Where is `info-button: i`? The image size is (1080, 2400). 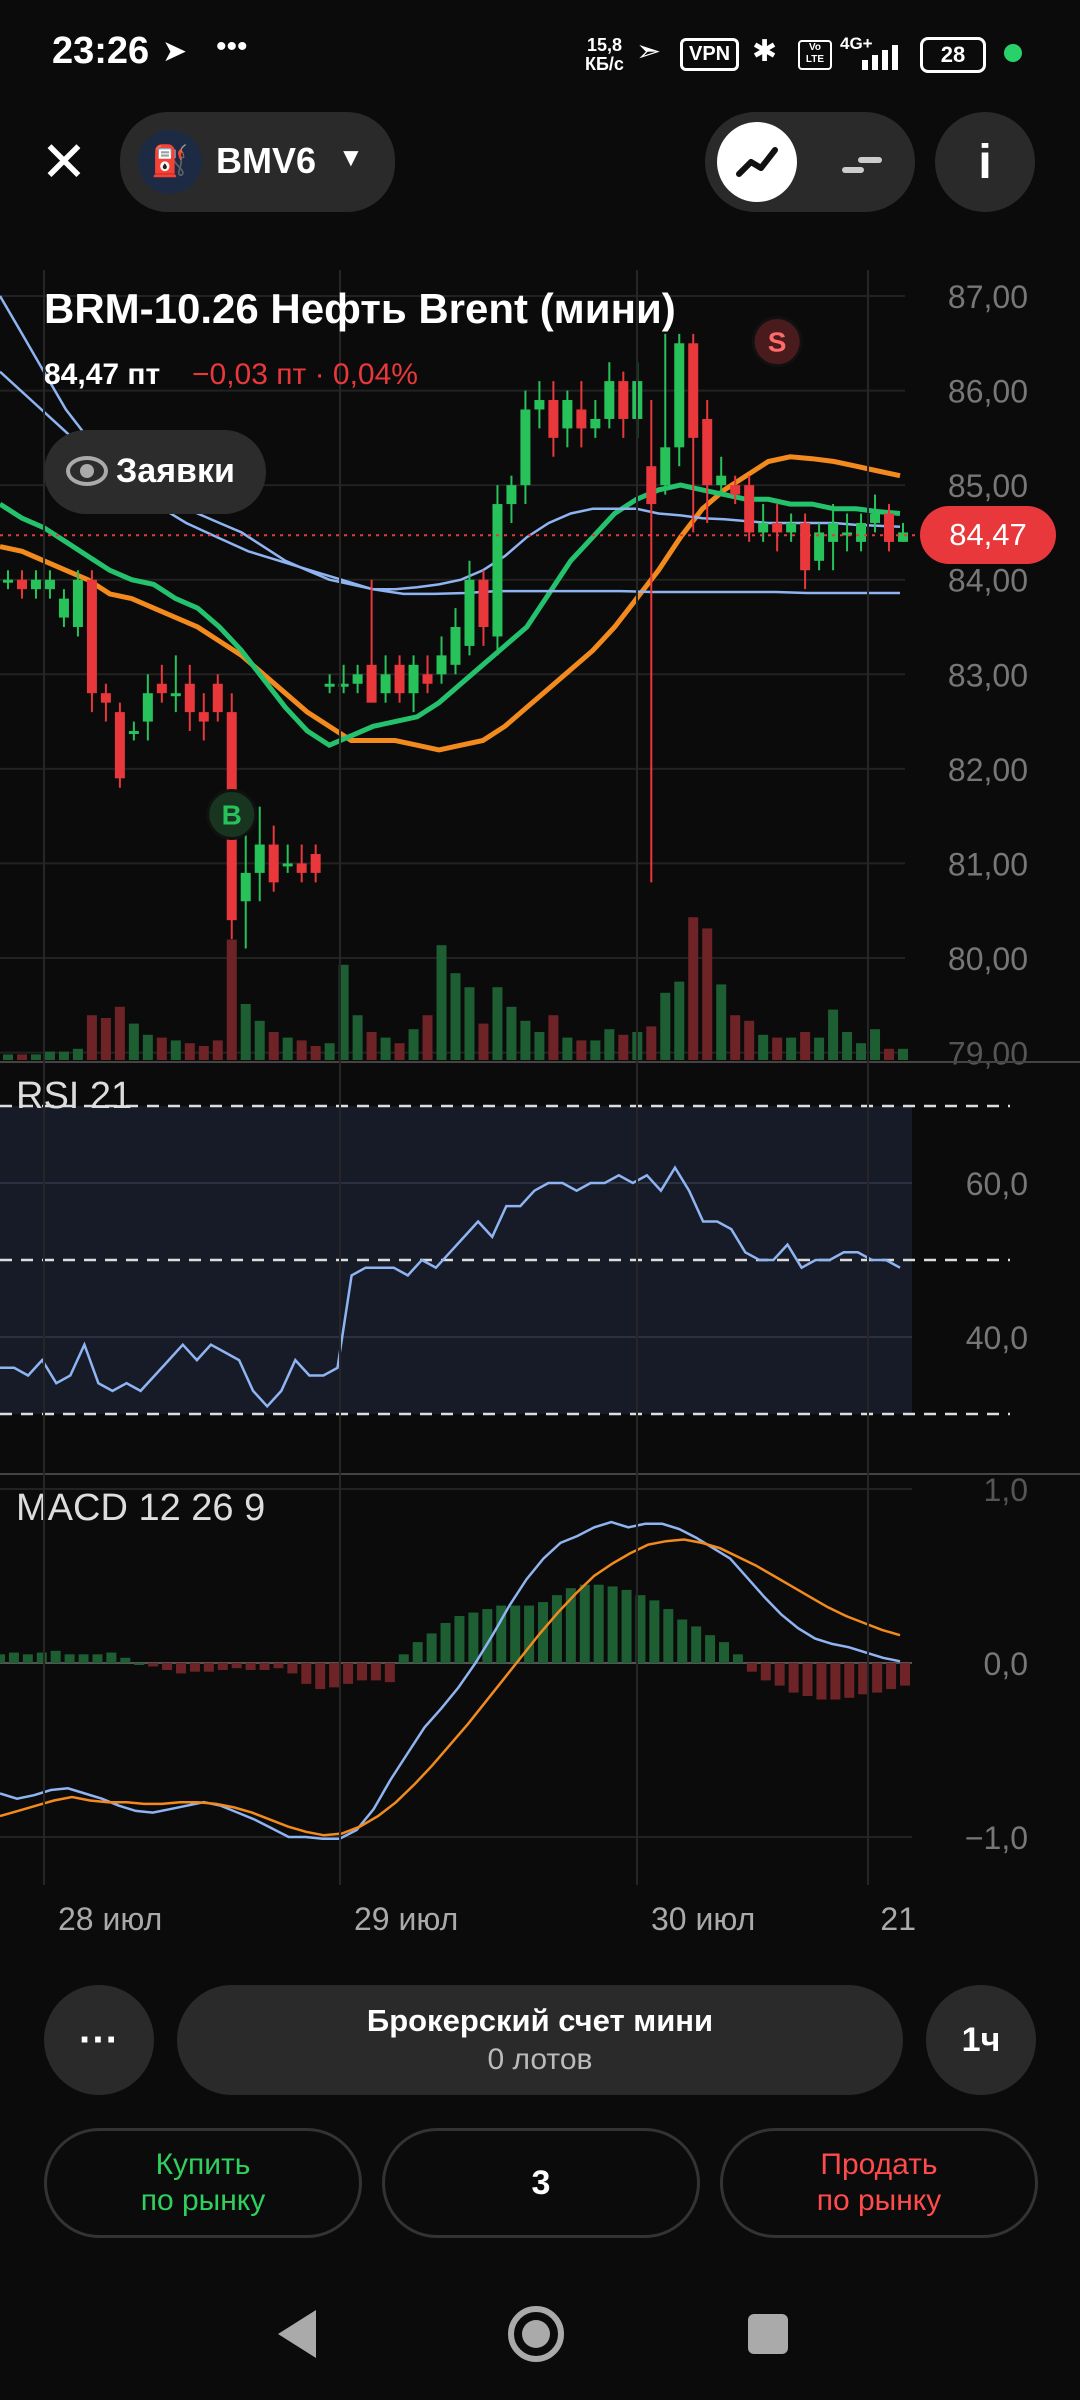
info-button: i is located at coordinates (985, 162).